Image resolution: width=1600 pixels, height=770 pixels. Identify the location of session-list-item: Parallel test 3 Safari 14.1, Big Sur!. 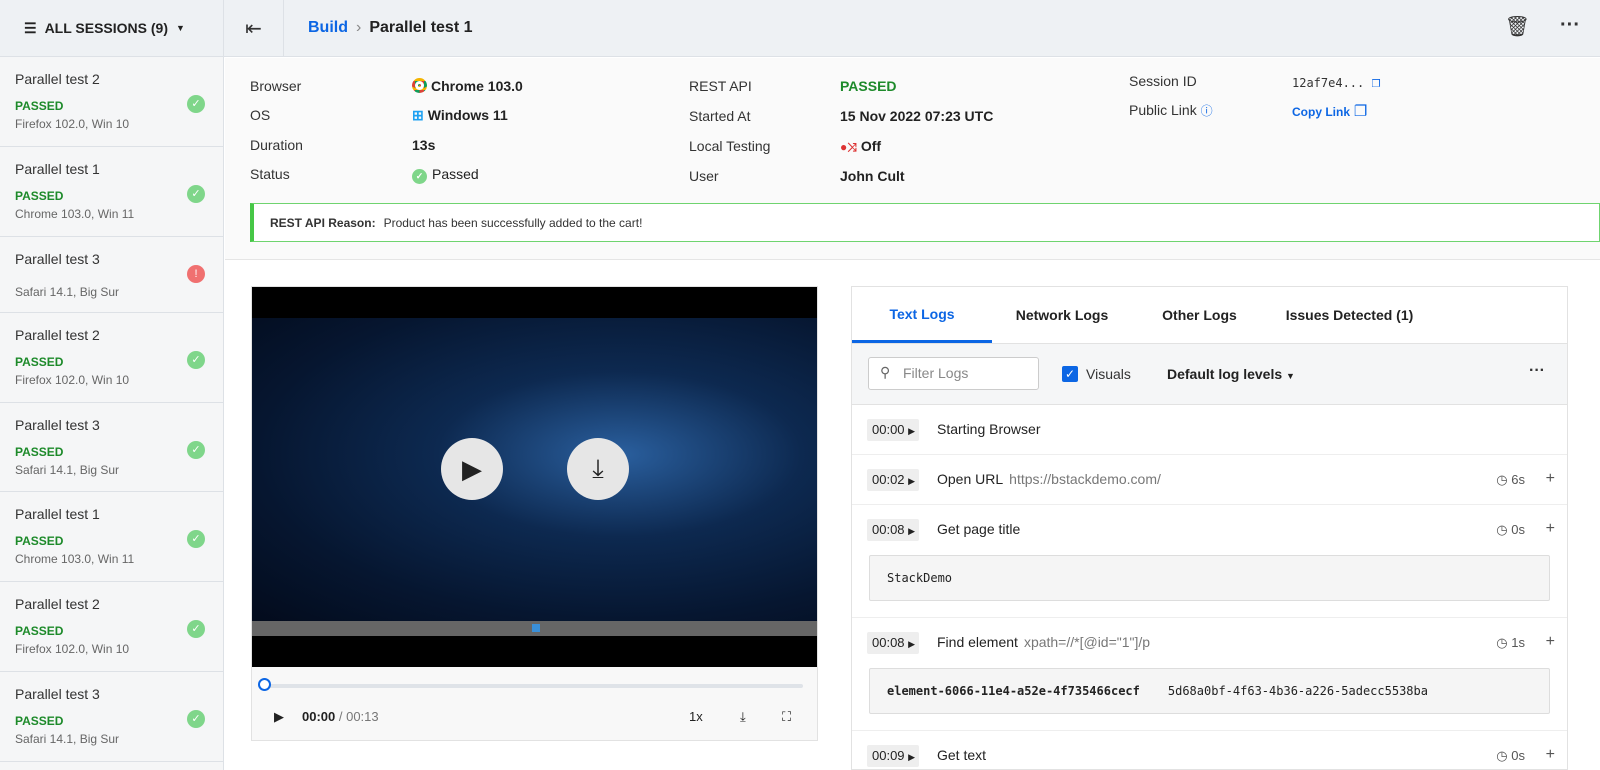
(111, 275).